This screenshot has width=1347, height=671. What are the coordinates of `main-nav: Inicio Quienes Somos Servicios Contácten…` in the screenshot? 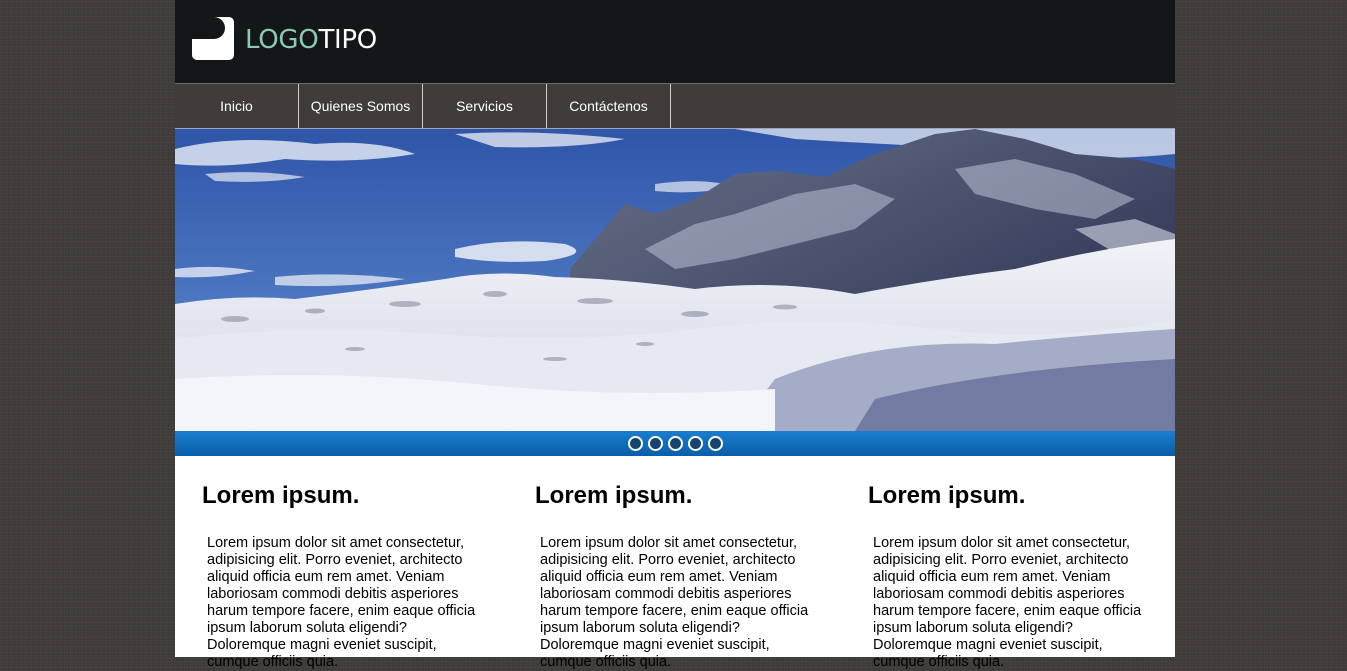 It's located at (675, 105).